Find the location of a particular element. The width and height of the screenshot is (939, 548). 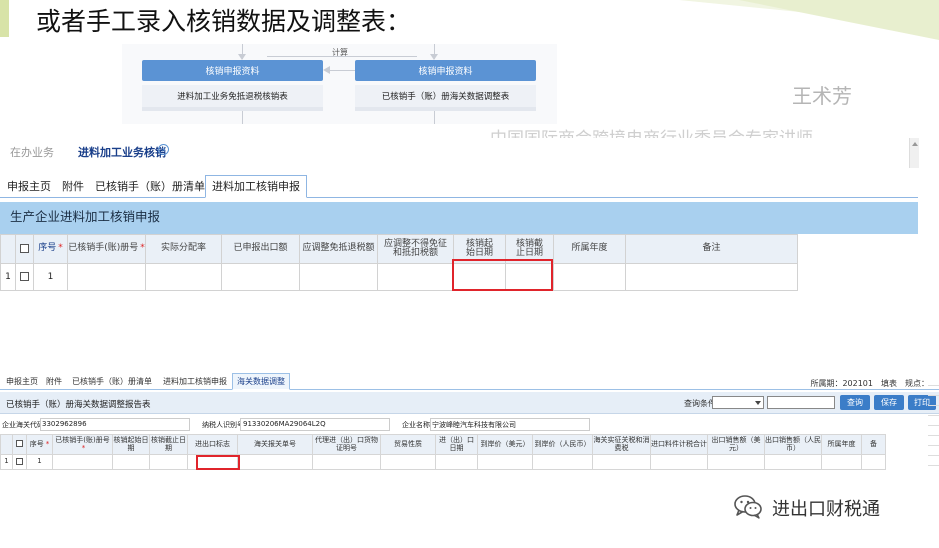

flow-right-item: 已核销手（账）册海关数据调整表 is located at coordinates (445, 98).